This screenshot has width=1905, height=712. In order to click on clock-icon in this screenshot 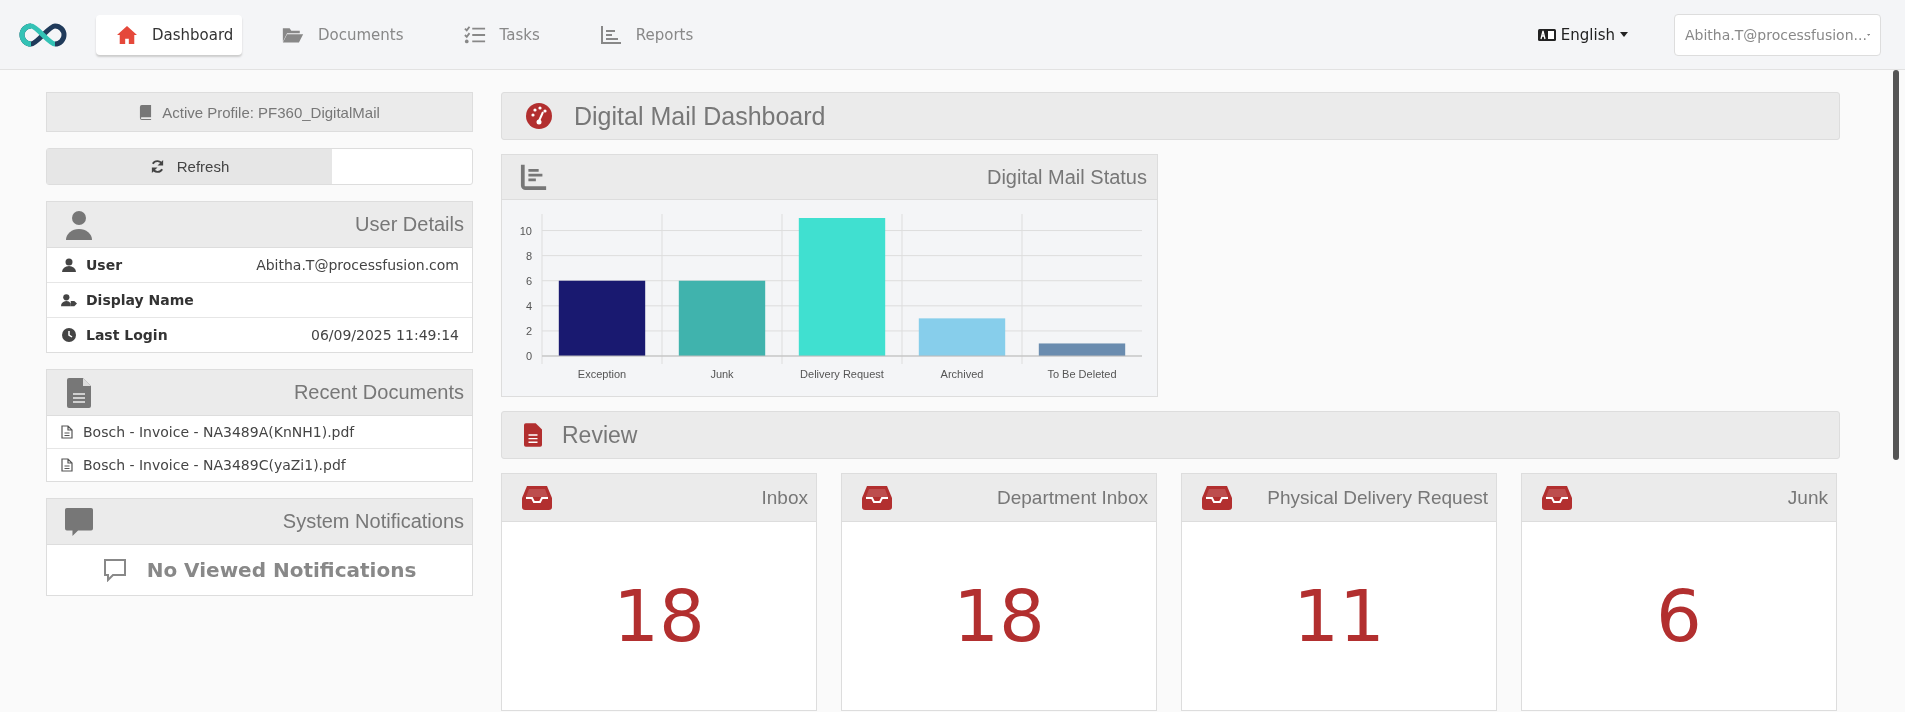, I will do `click(69, 335)`.